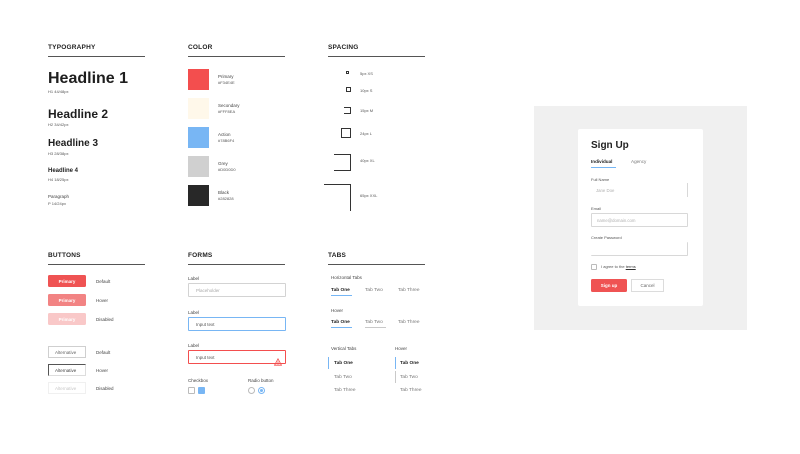  I want to click on alternative-button-default: Alternative, so click(67, 352).